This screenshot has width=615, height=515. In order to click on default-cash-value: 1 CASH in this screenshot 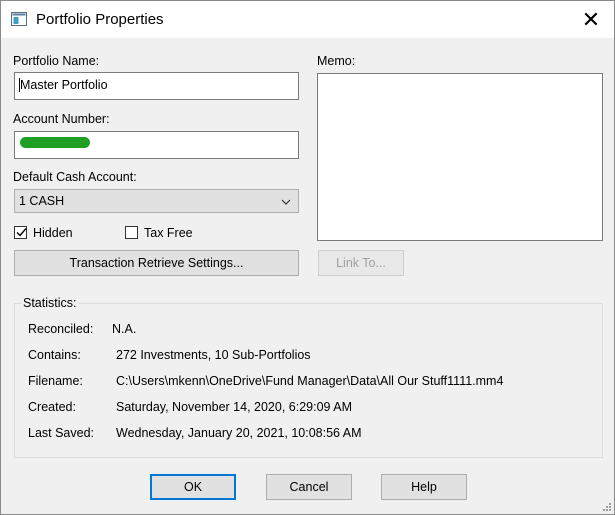, I will do `click(42, 201)`.